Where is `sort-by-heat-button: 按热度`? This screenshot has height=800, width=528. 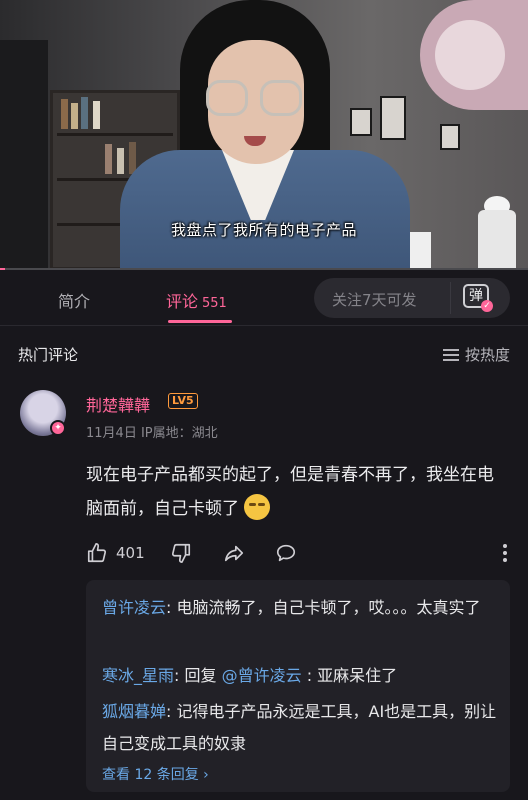 sort-by-heat-button: 按热度 is located at coordinates (476, 354).